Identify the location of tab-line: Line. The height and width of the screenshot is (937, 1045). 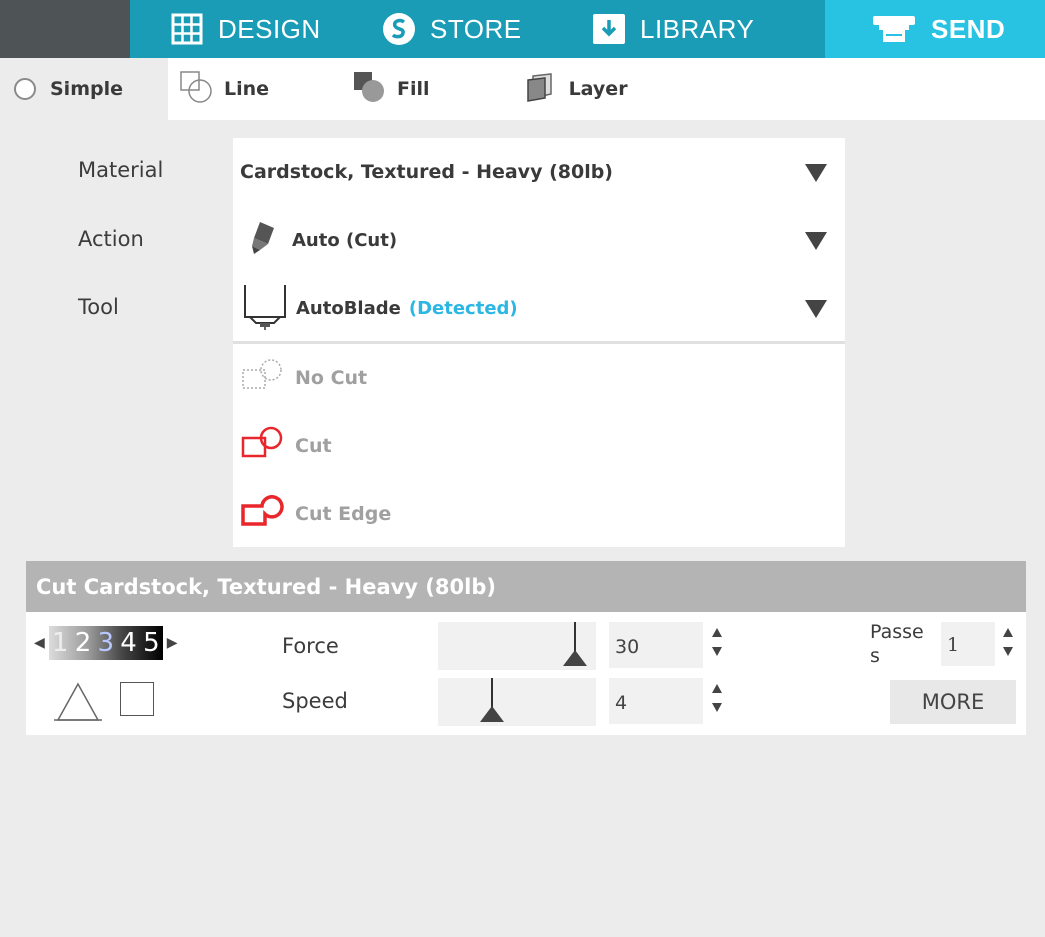
(223, 89).